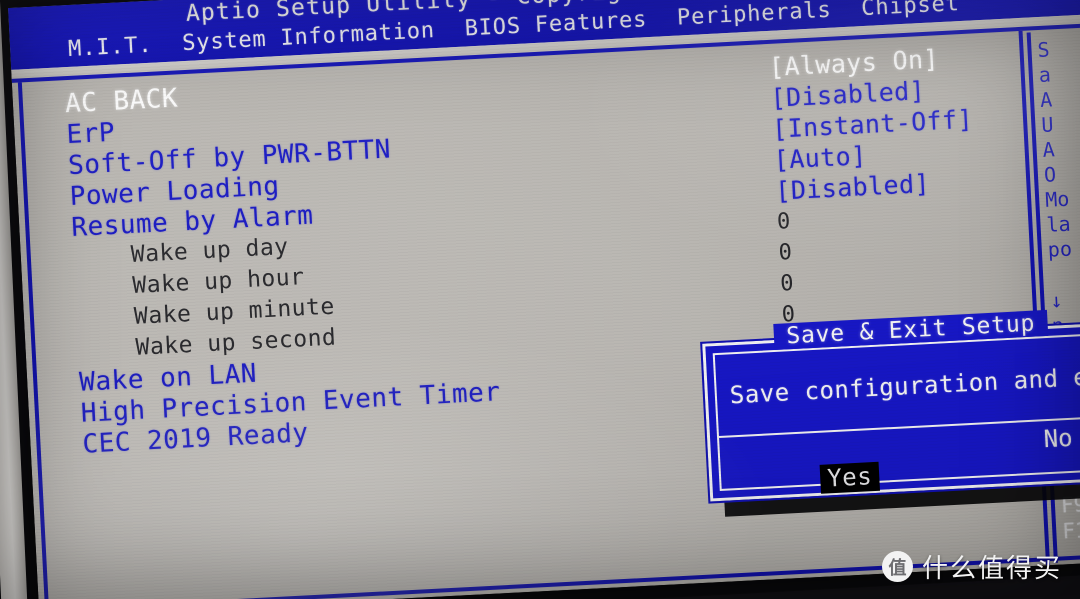 The width and height of the screenshot is (1080, 599). What do you see at coordinates (910, 10) in the screenshot?
I see `menu-tab-chipset: Chipset` at bounding box center [910, 10].